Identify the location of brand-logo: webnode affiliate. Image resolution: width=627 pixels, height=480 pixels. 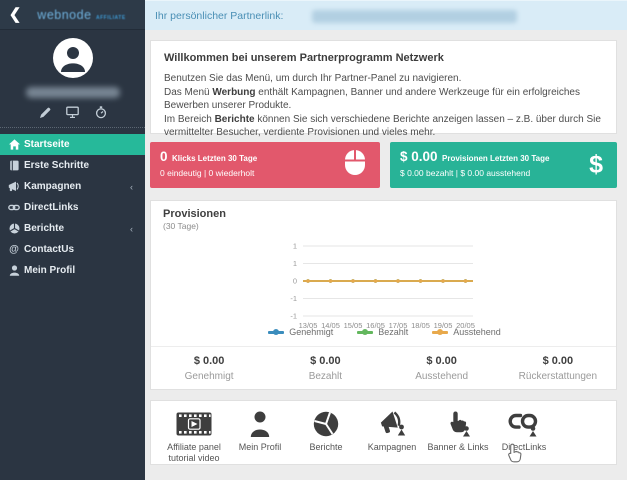
(87, 15).